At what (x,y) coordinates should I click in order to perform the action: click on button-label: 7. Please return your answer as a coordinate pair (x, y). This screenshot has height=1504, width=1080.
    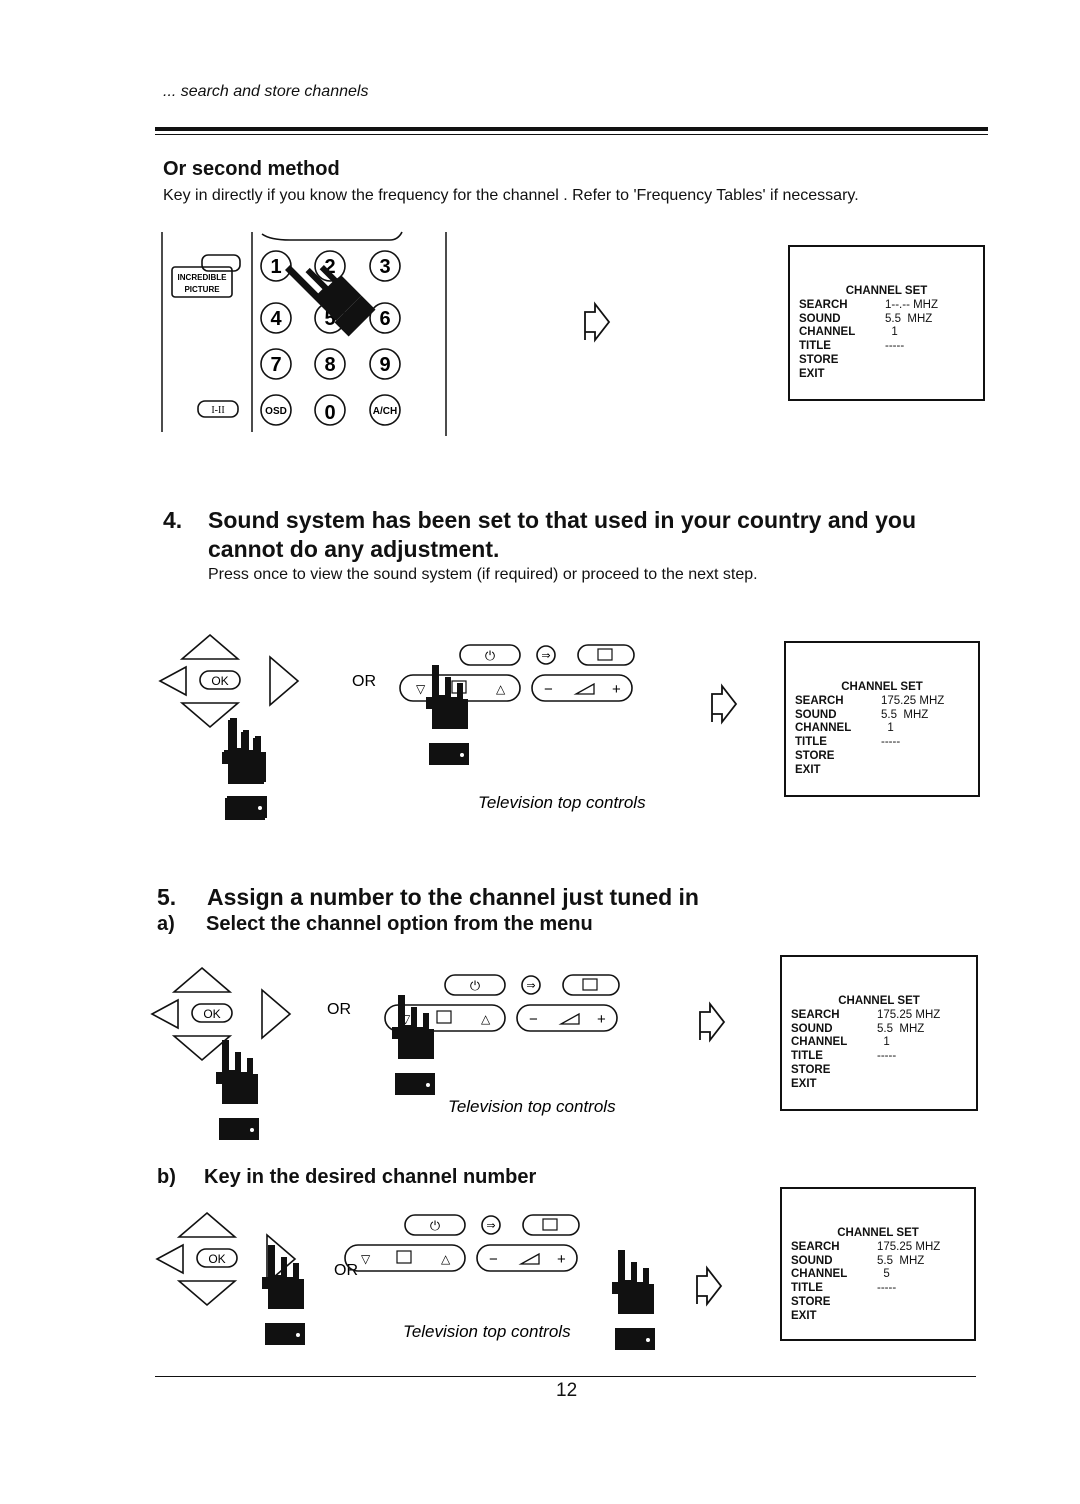
    Looking at the image, I should click on (275, 365).